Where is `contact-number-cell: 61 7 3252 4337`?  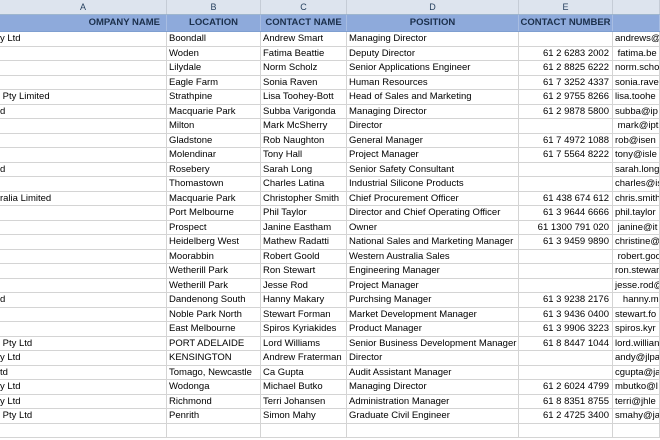 contact-number-cell: 61 7 3252 4337 is located at coordinates (566, 82).